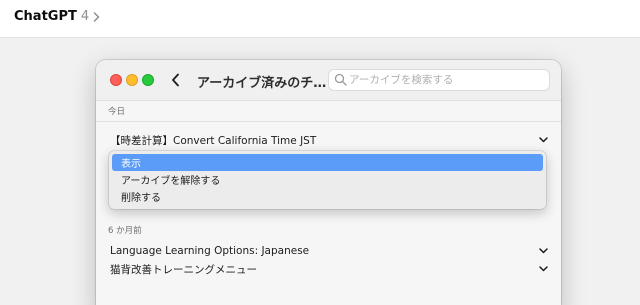  Describe the element at coordinates (340, 79) in the screenshot. I see `search-icon` at that location.